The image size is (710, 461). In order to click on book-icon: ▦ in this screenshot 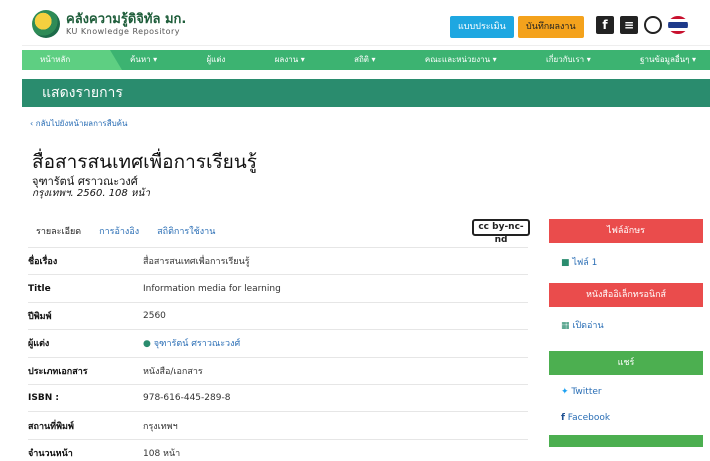, I will do `click(565, 326)`.